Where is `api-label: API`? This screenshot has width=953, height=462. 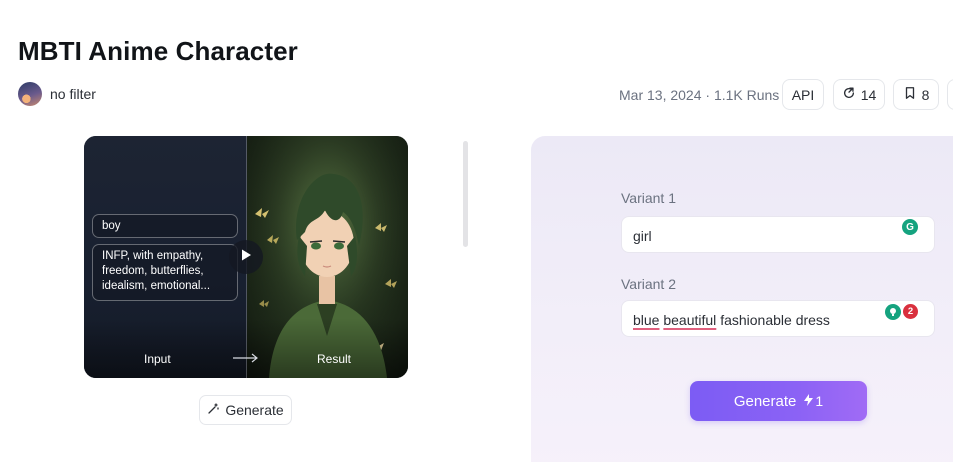
api-label: API is located at coordinates (803, 94).